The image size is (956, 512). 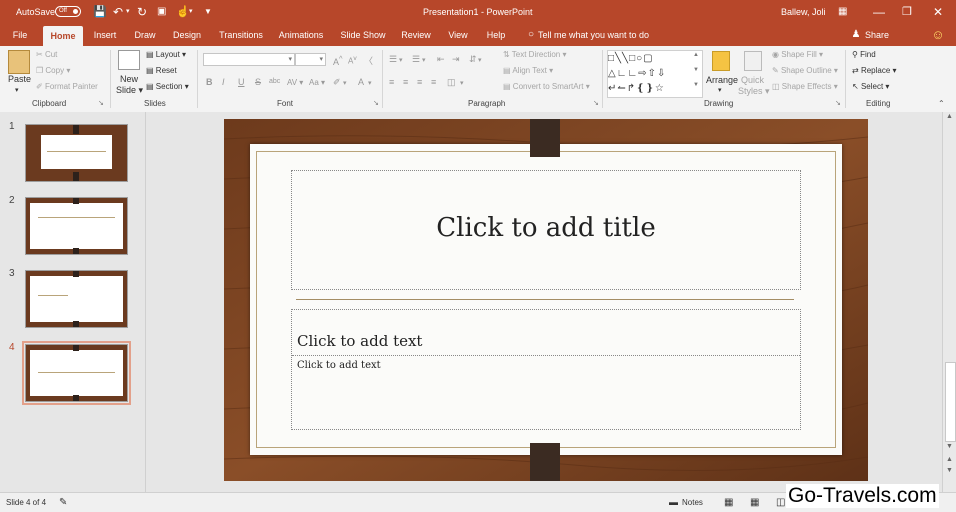 I want to click on notes-icon: ▬, so click(x=673, y=502).